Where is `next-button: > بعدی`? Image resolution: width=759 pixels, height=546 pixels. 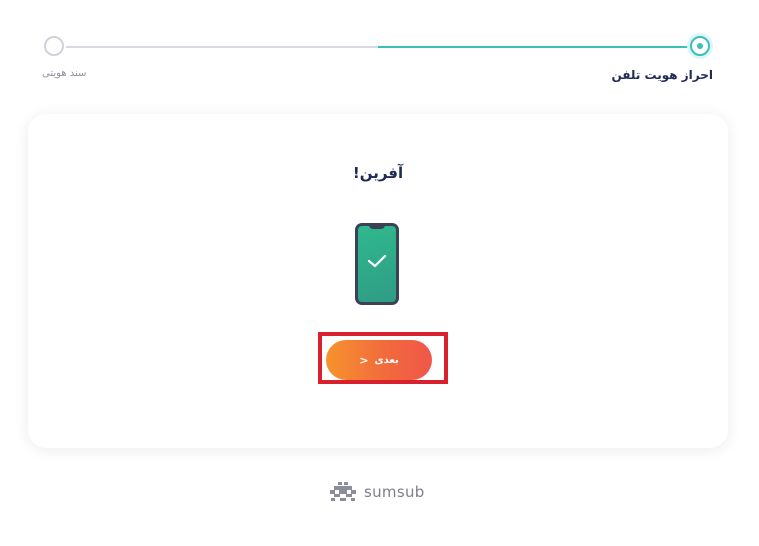 next-button: > بعدی is located at coordinates (379, 360).